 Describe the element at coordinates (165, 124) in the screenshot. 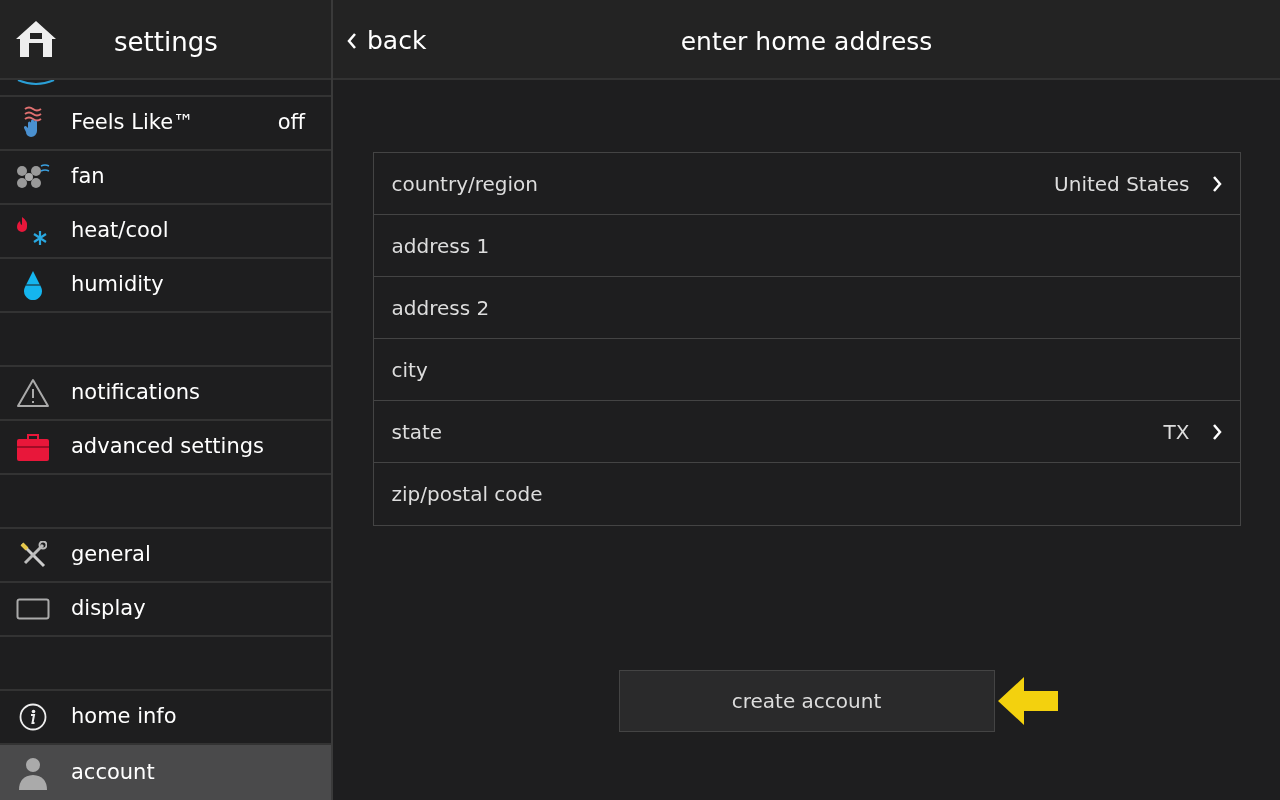

I see `sidebar-item: Feels Like™ off` at that location.